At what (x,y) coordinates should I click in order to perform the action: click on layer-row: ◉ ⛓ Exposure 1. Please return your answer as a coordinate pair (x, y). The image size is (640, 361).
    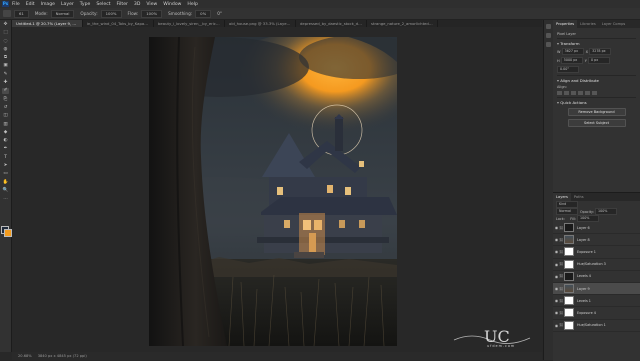
    Looking at the image, I should click on (596, 252).